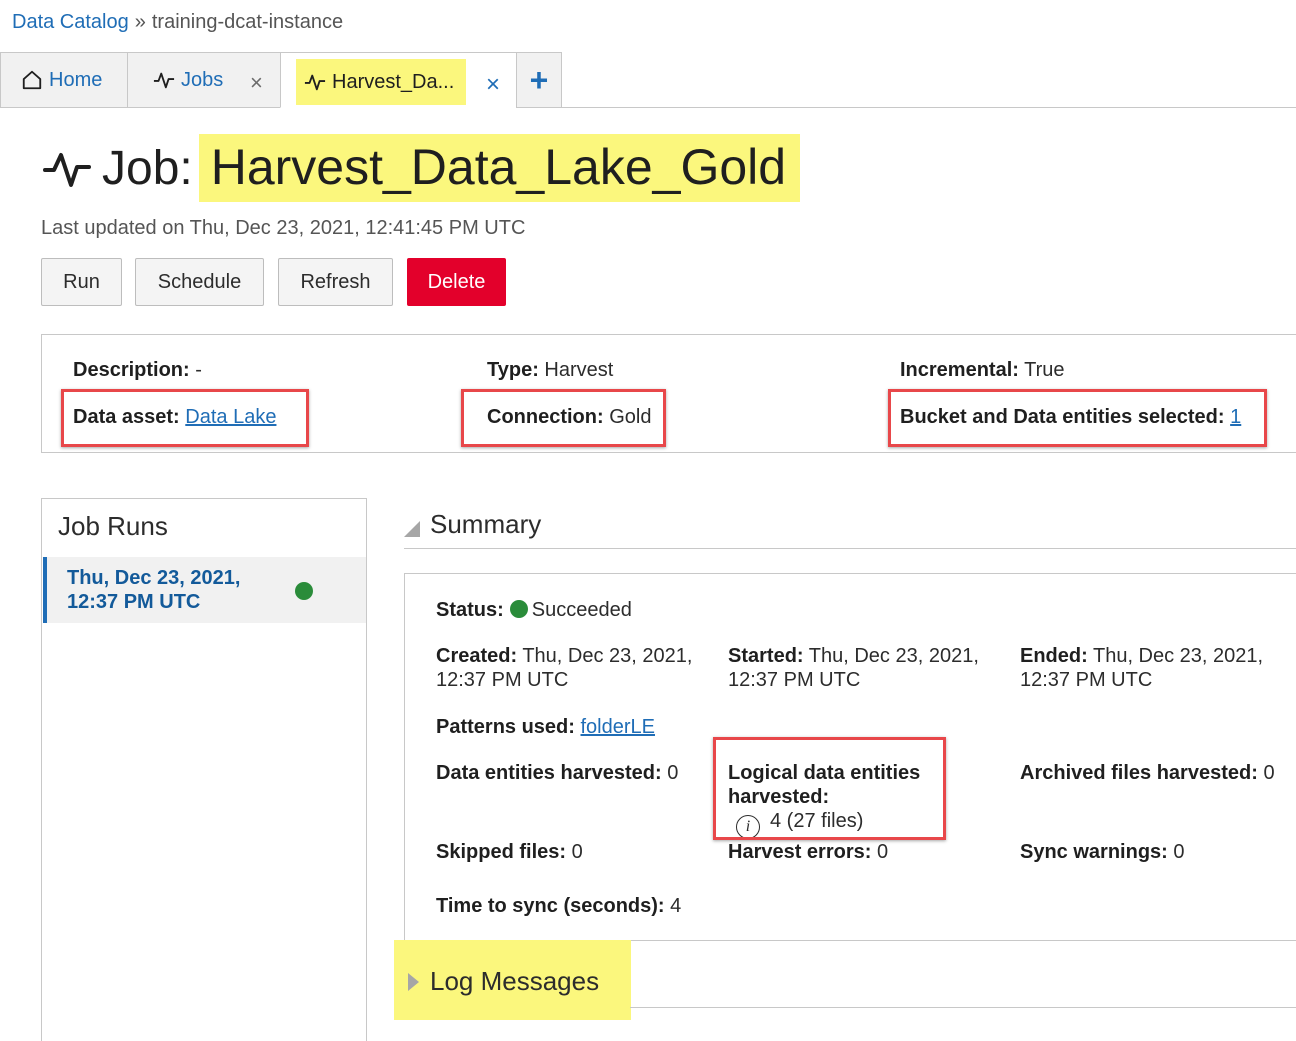 The width and height of the screenshot is (1296, 1041). I want to click on time-to-sync-field: Time to sync (seconds): 4, so click(559, 906).